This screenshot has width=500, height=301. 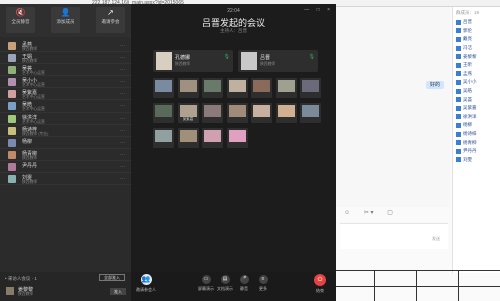 What do you see at coordinates (193, 61) in the screenshot?
I see `speaker-tile: 孔德娜 陕西教师 🎙` at bounding box center [193, 61].